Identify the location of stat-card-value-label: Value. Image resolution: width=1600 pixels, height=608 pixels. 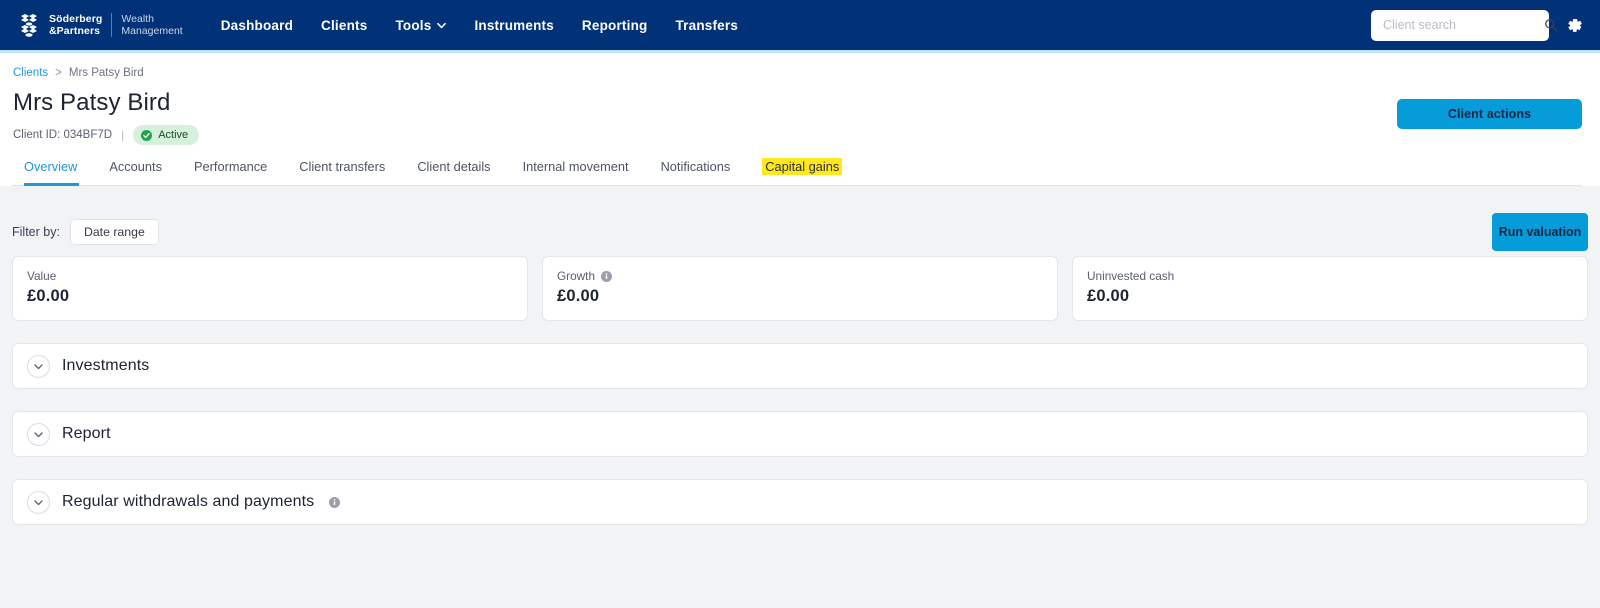
(42, 276).